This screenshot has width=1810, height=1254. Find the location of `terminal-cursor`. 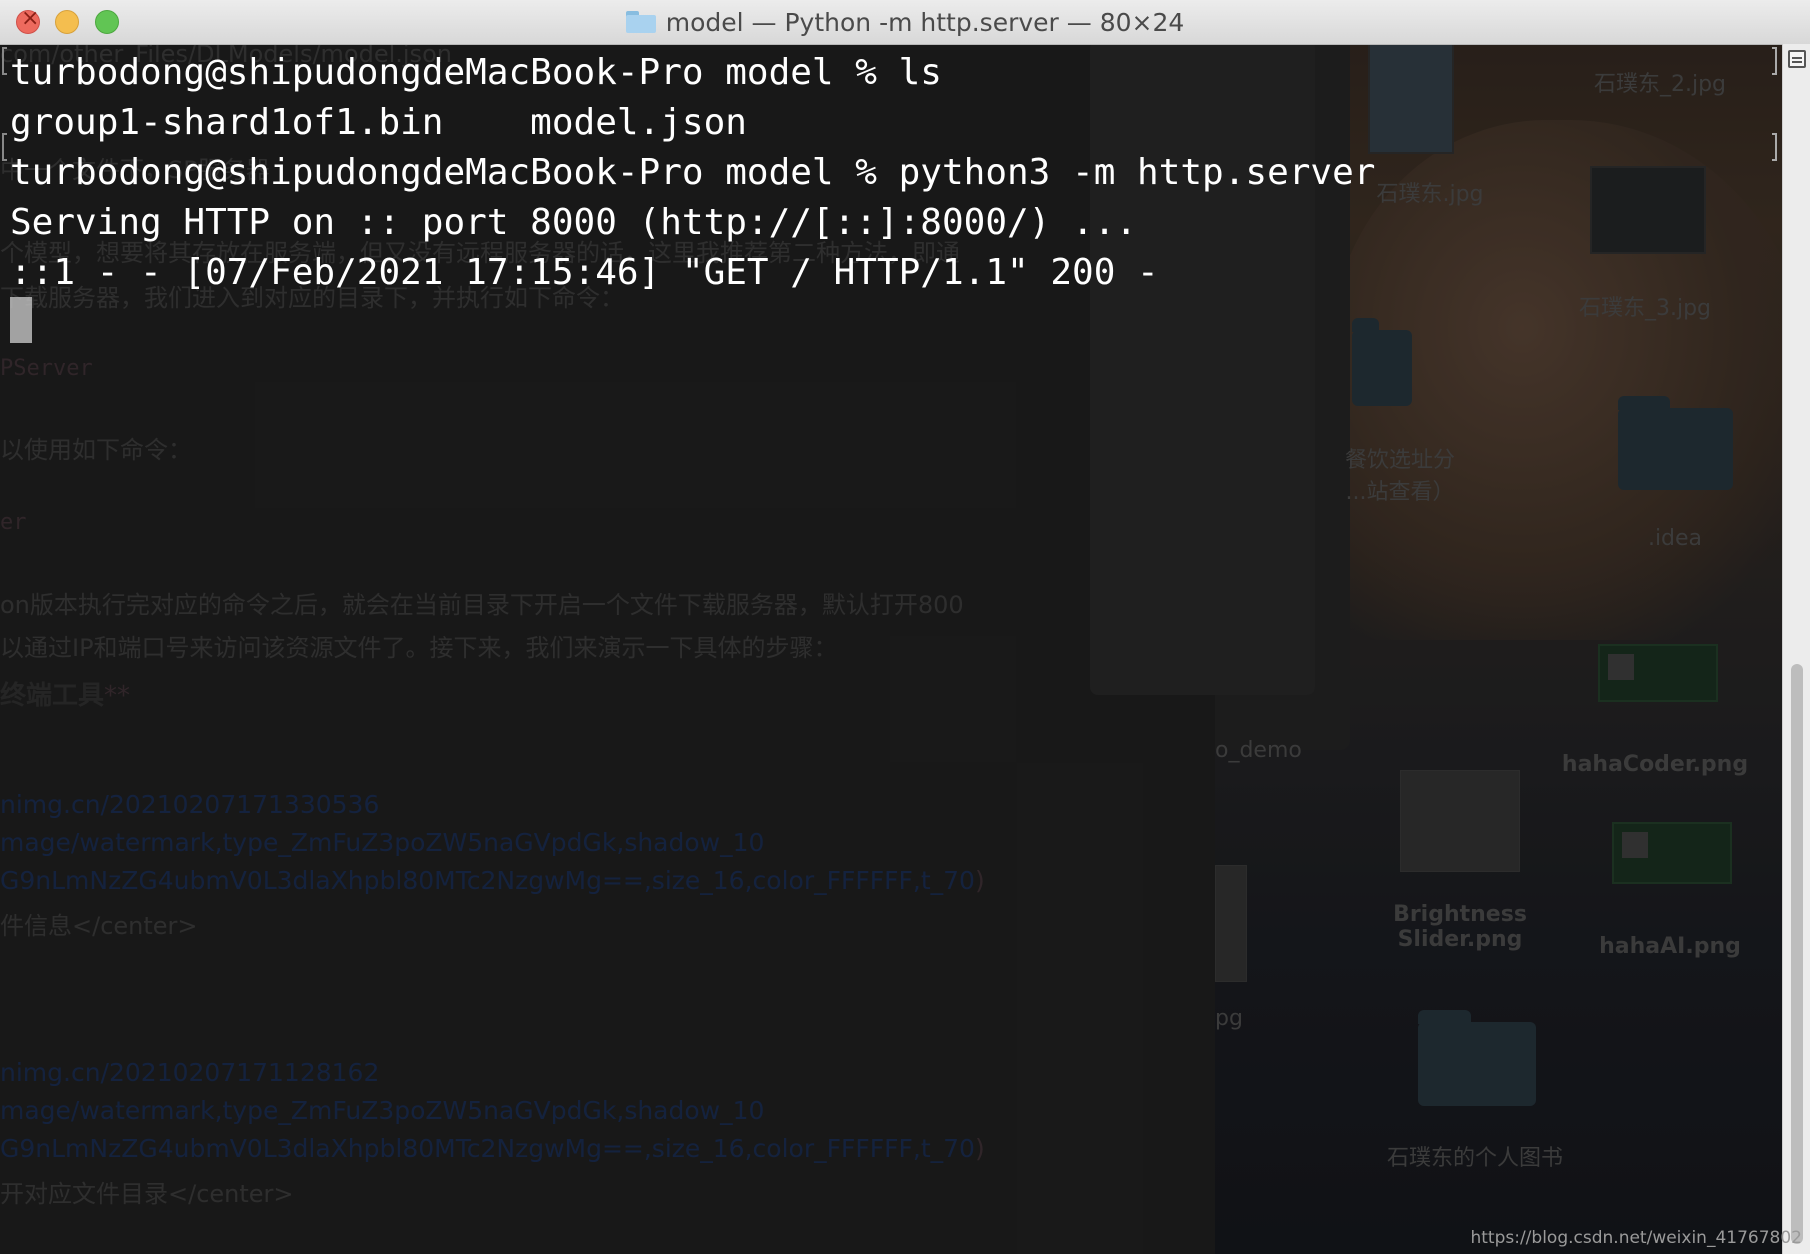

terminal-cursor is located at coordinates (21, 320).